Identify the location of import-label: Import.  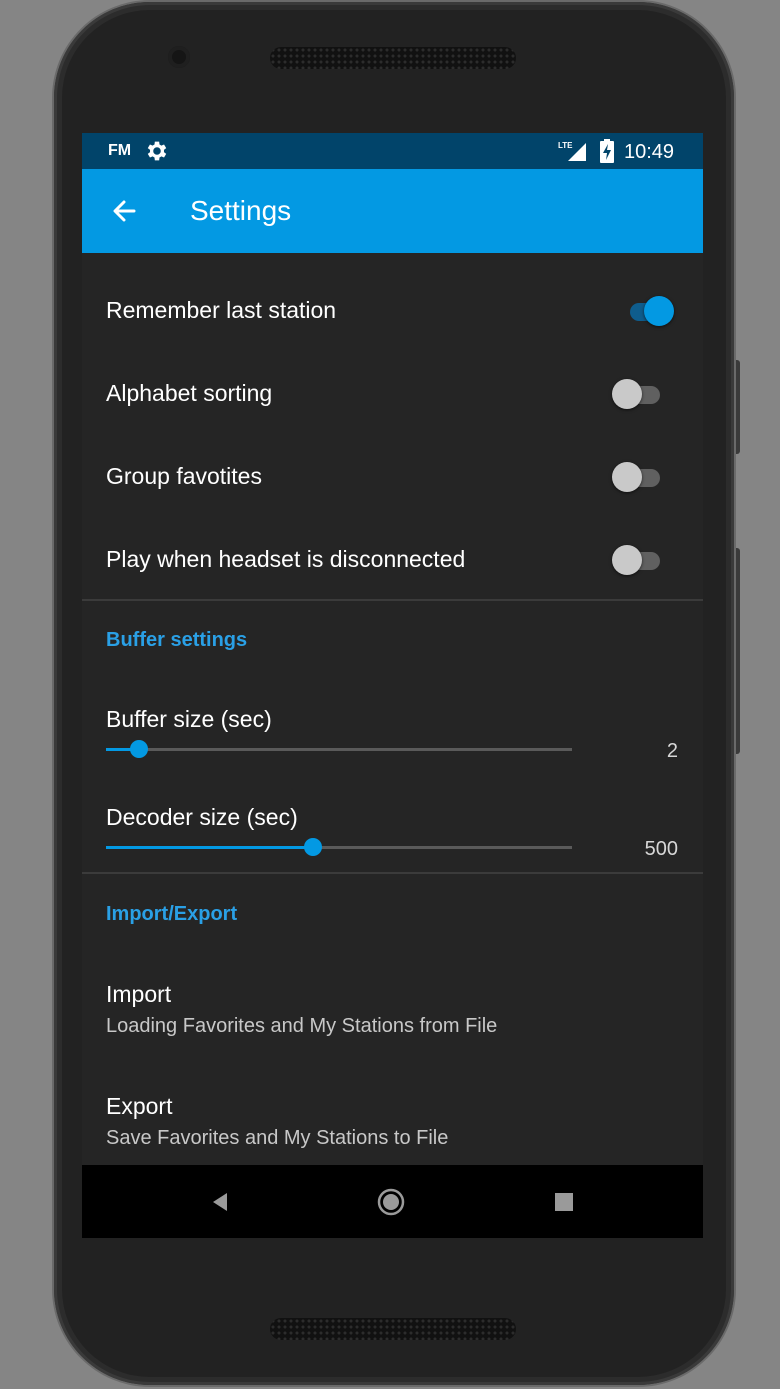
(139, 994).